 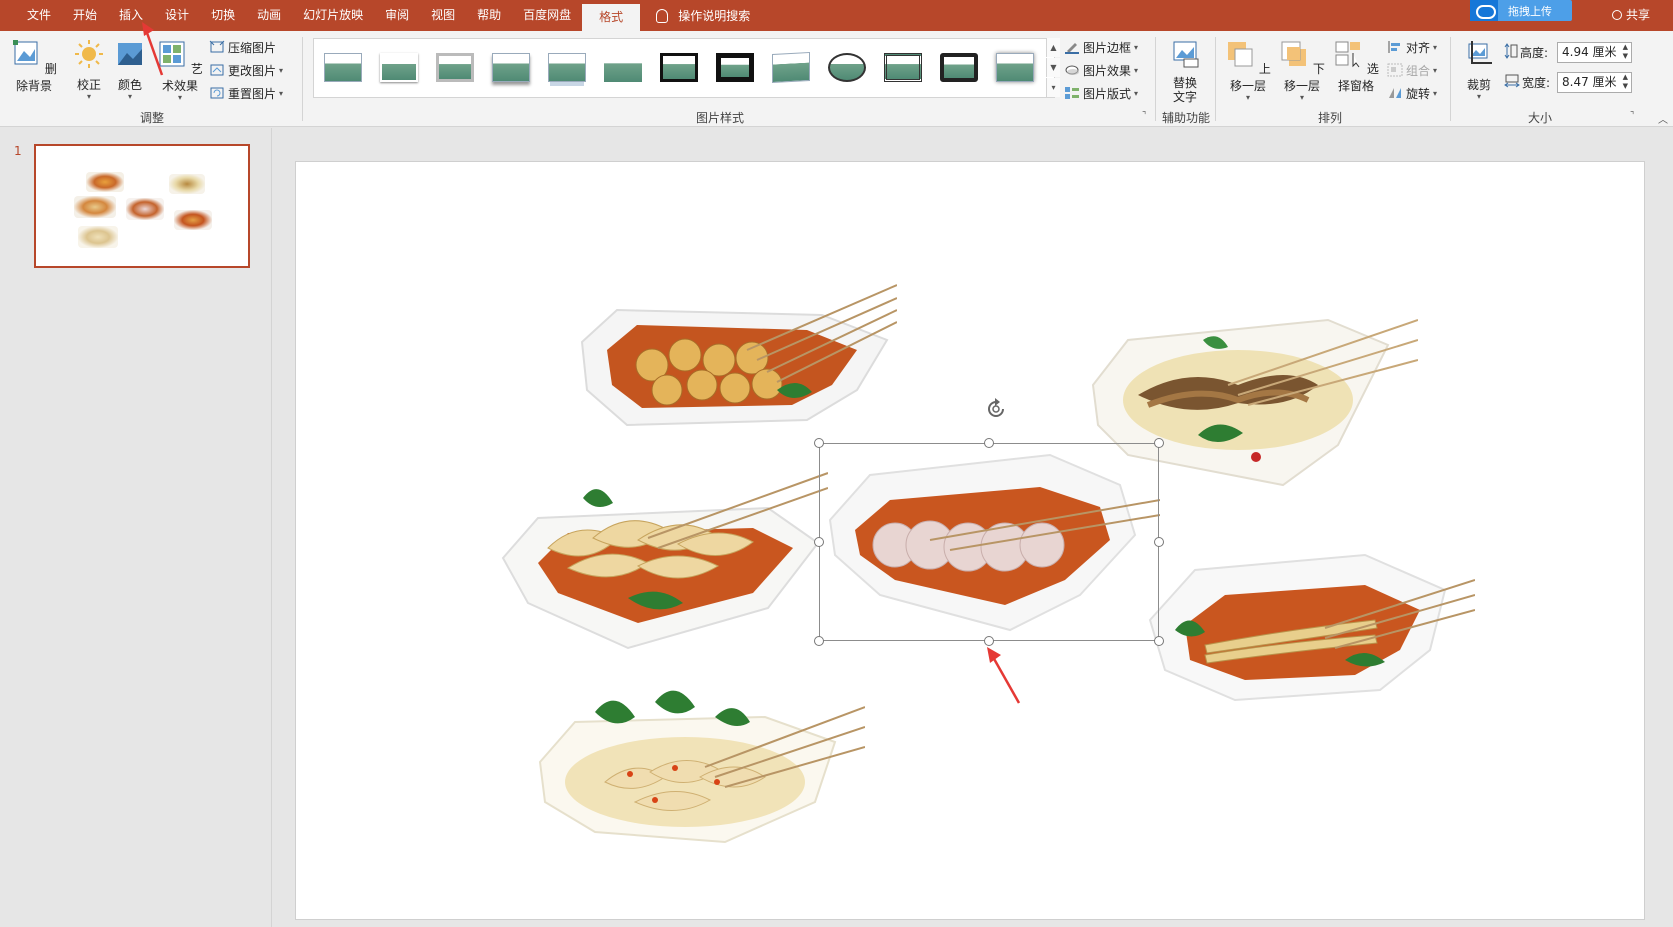 I want to click on tab-slideshow: 幻灯片放映, so click(x=333, y=15).